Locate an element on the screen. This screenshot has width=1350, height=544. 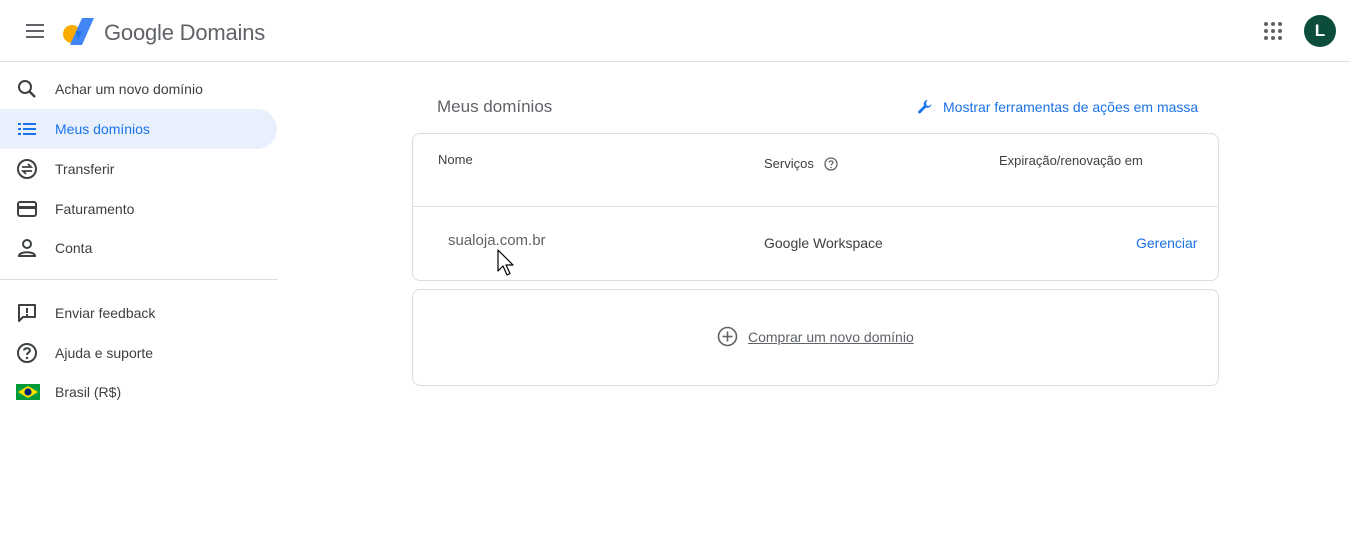
sidebar-item-help: Ajuda e suporte is located at coordinates (138, 353).